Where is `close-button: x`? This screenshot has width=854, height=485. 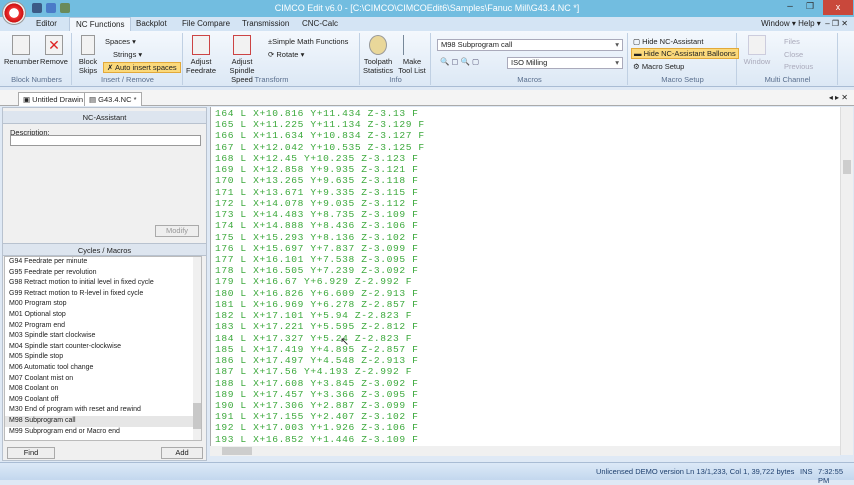
close-button: x is located at coordinates (838, 7).